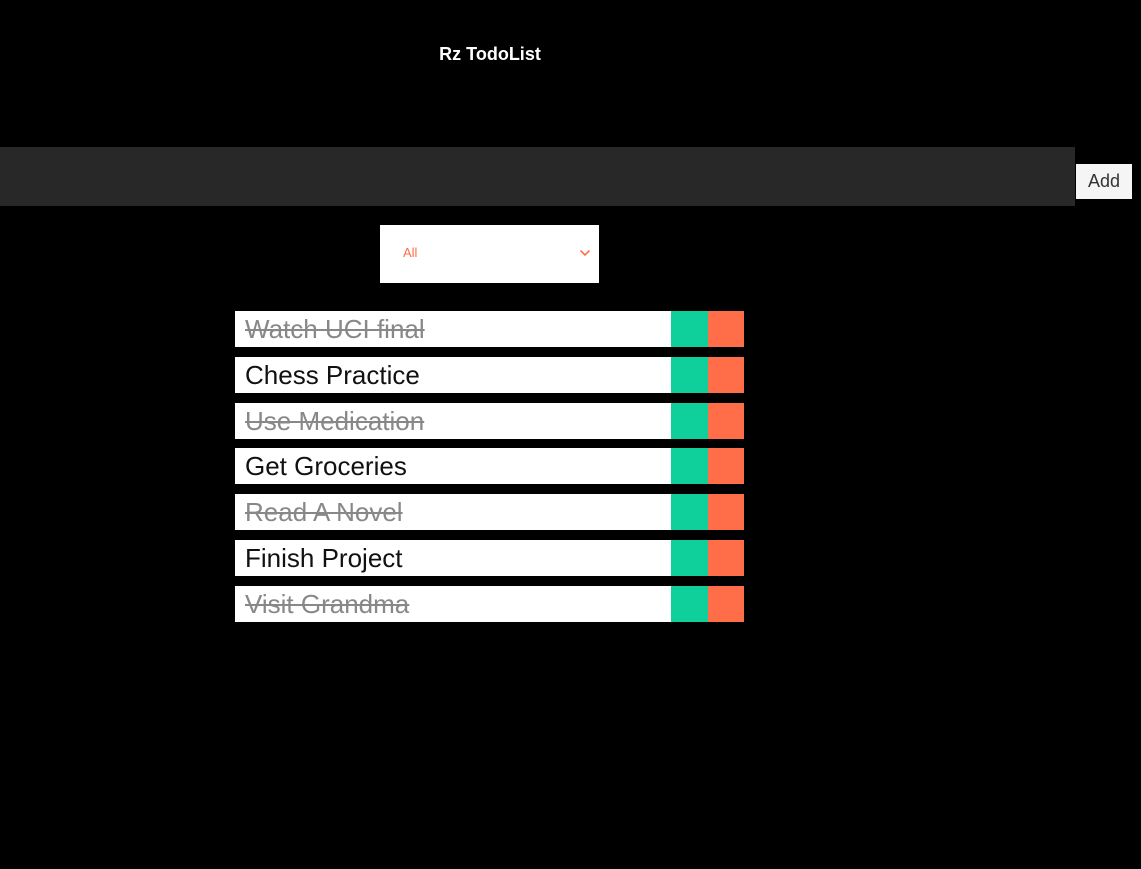  What do you see at coordinates (410, 252) in the screenshot?
I see `filter-selected-value: All` at bounding box center [410, 252].